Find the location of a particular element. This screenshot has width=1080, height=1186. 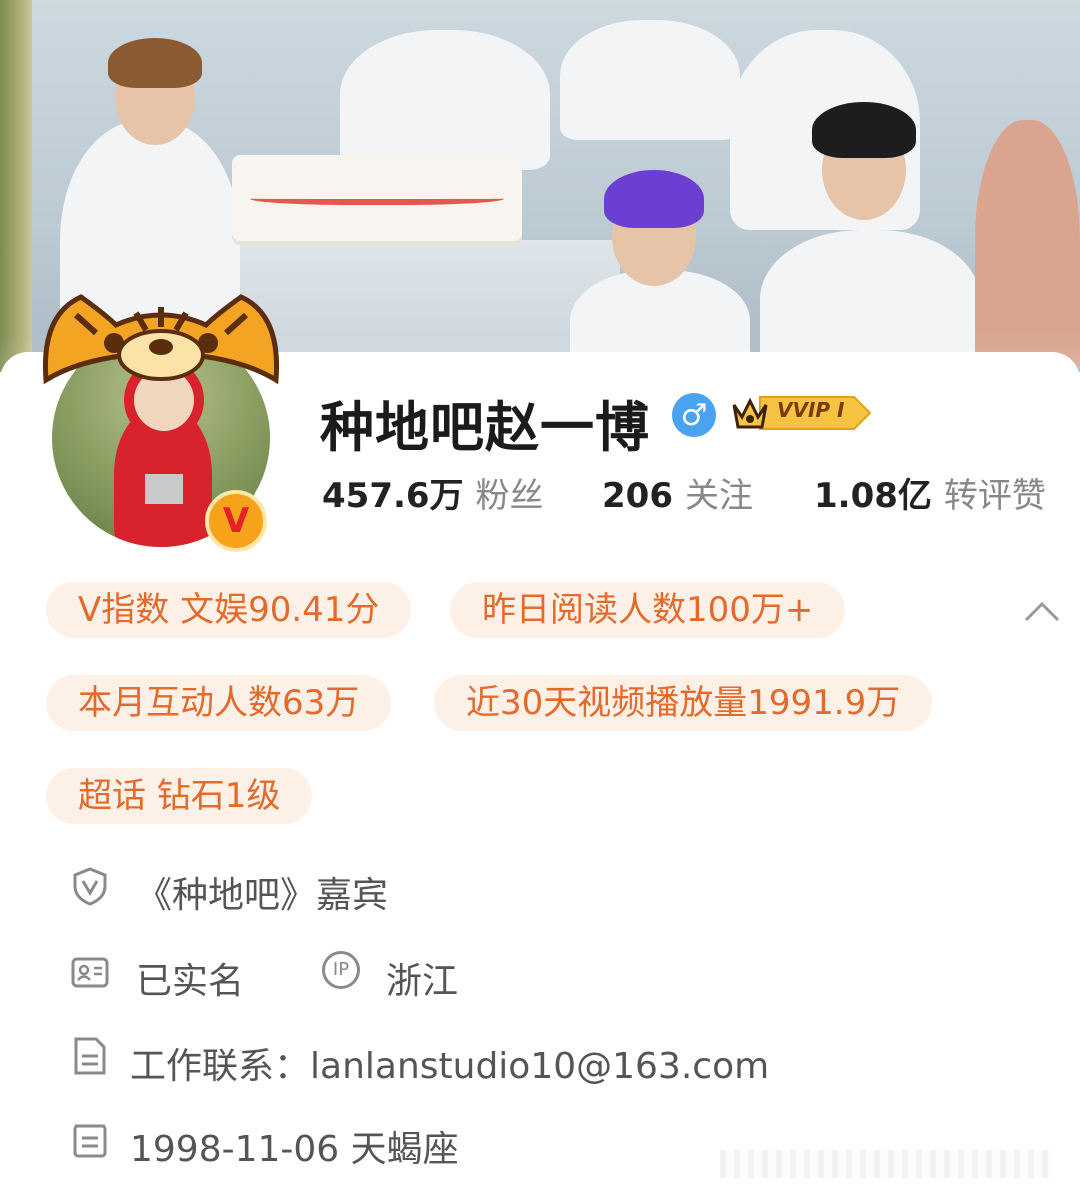

stat-value: 206 is located at coordinates (637, 496).